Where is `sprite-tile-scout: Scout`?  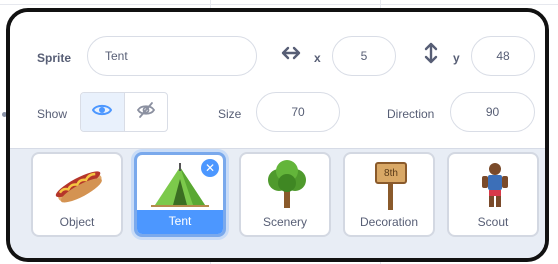 sprite-tile-scout: Scout is located at coordinates (493, 194).